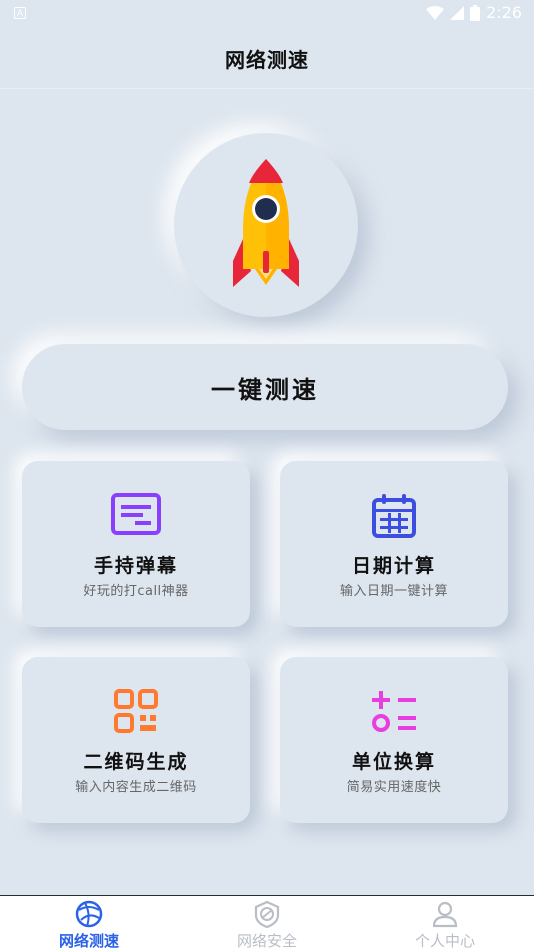 This screenshot has height=951, width=534. I want to click on user-icon, so click(445, 914).